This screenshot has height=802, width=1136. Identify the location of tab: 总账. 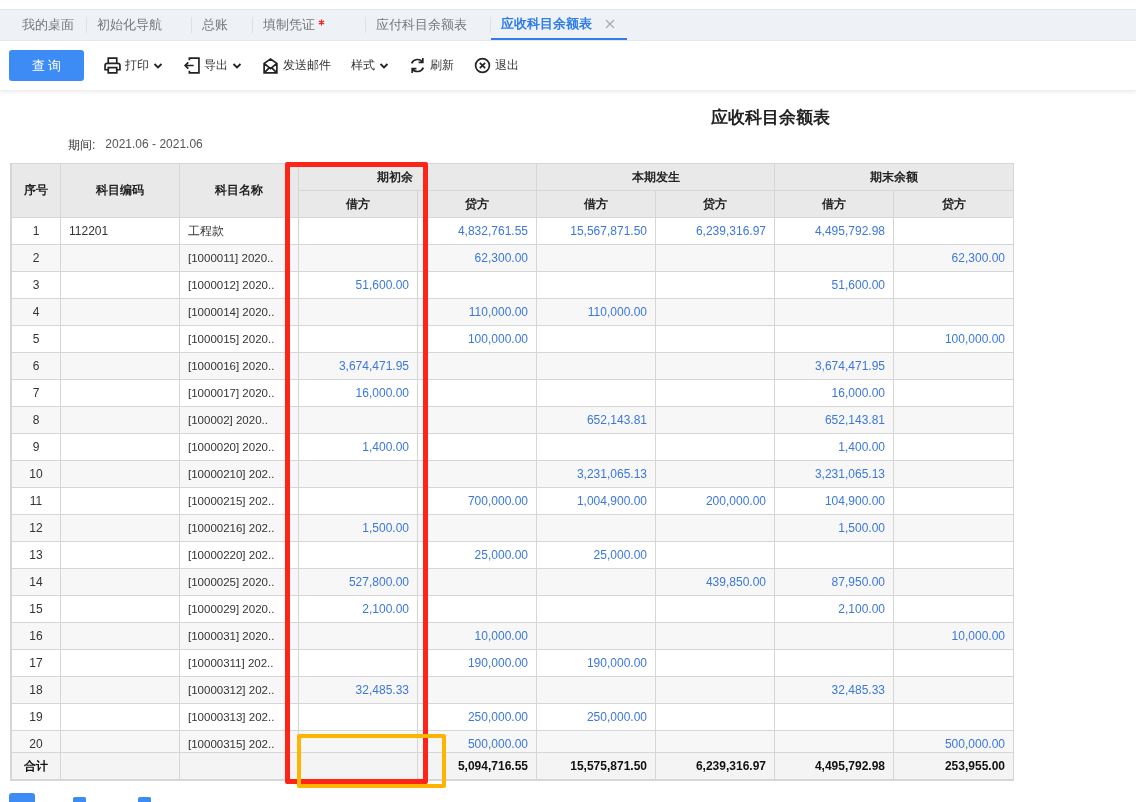
(222, 25).